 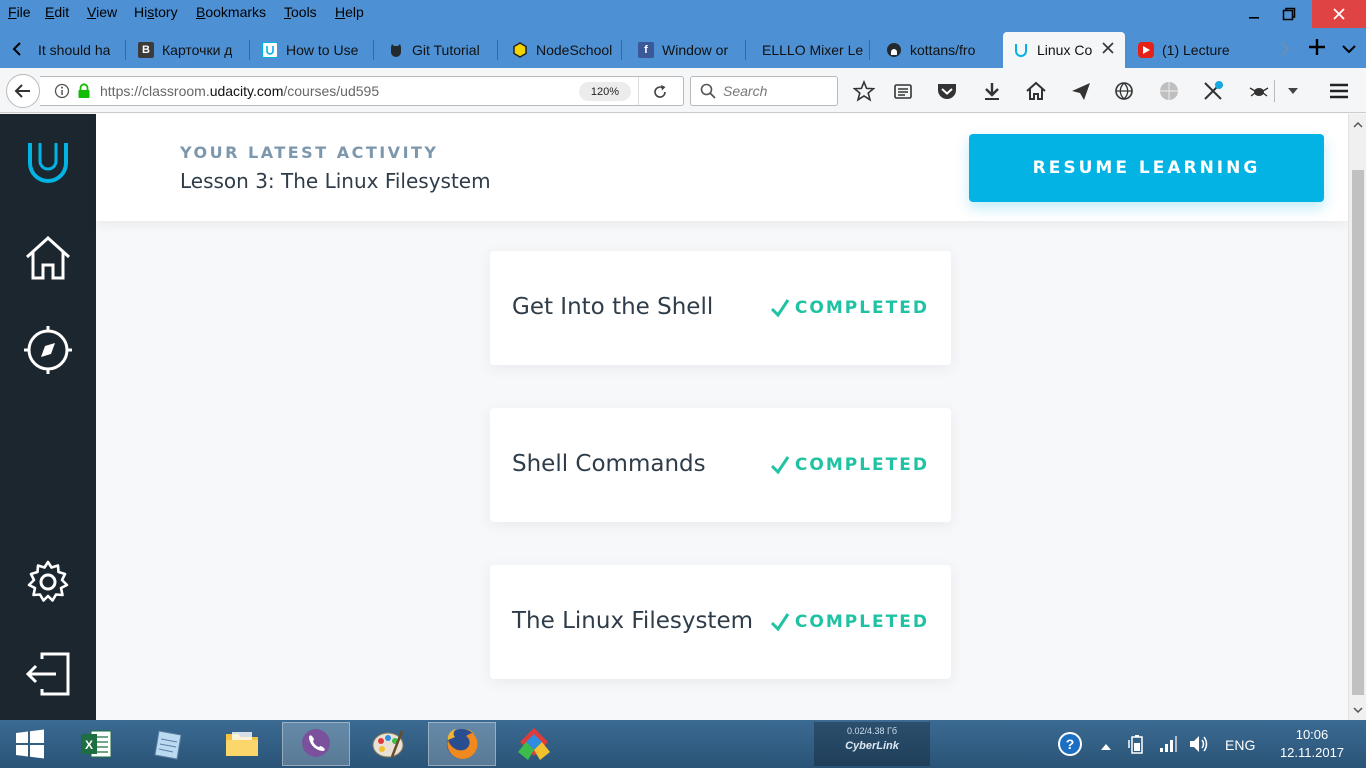 I want to click on clock-date: 12.11.2017, so click(x=1312, y=752).